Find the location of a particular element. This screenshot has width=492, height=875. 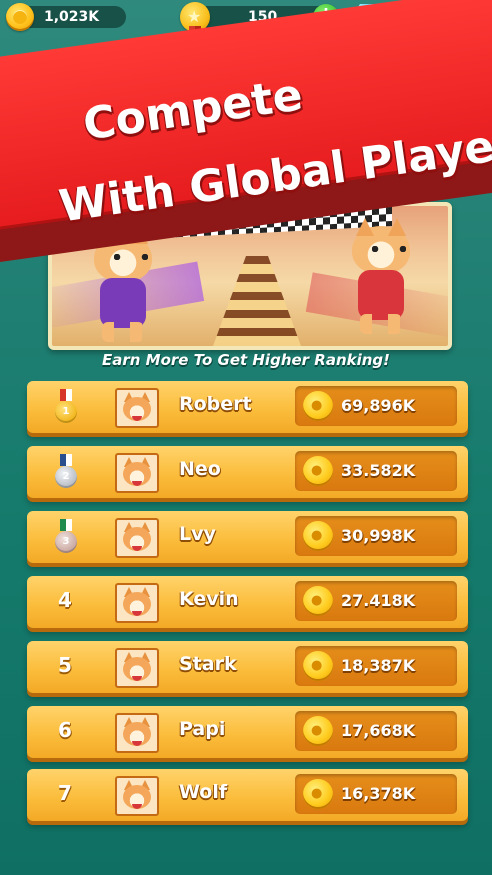

race-track is located at coordinates (257, 301).